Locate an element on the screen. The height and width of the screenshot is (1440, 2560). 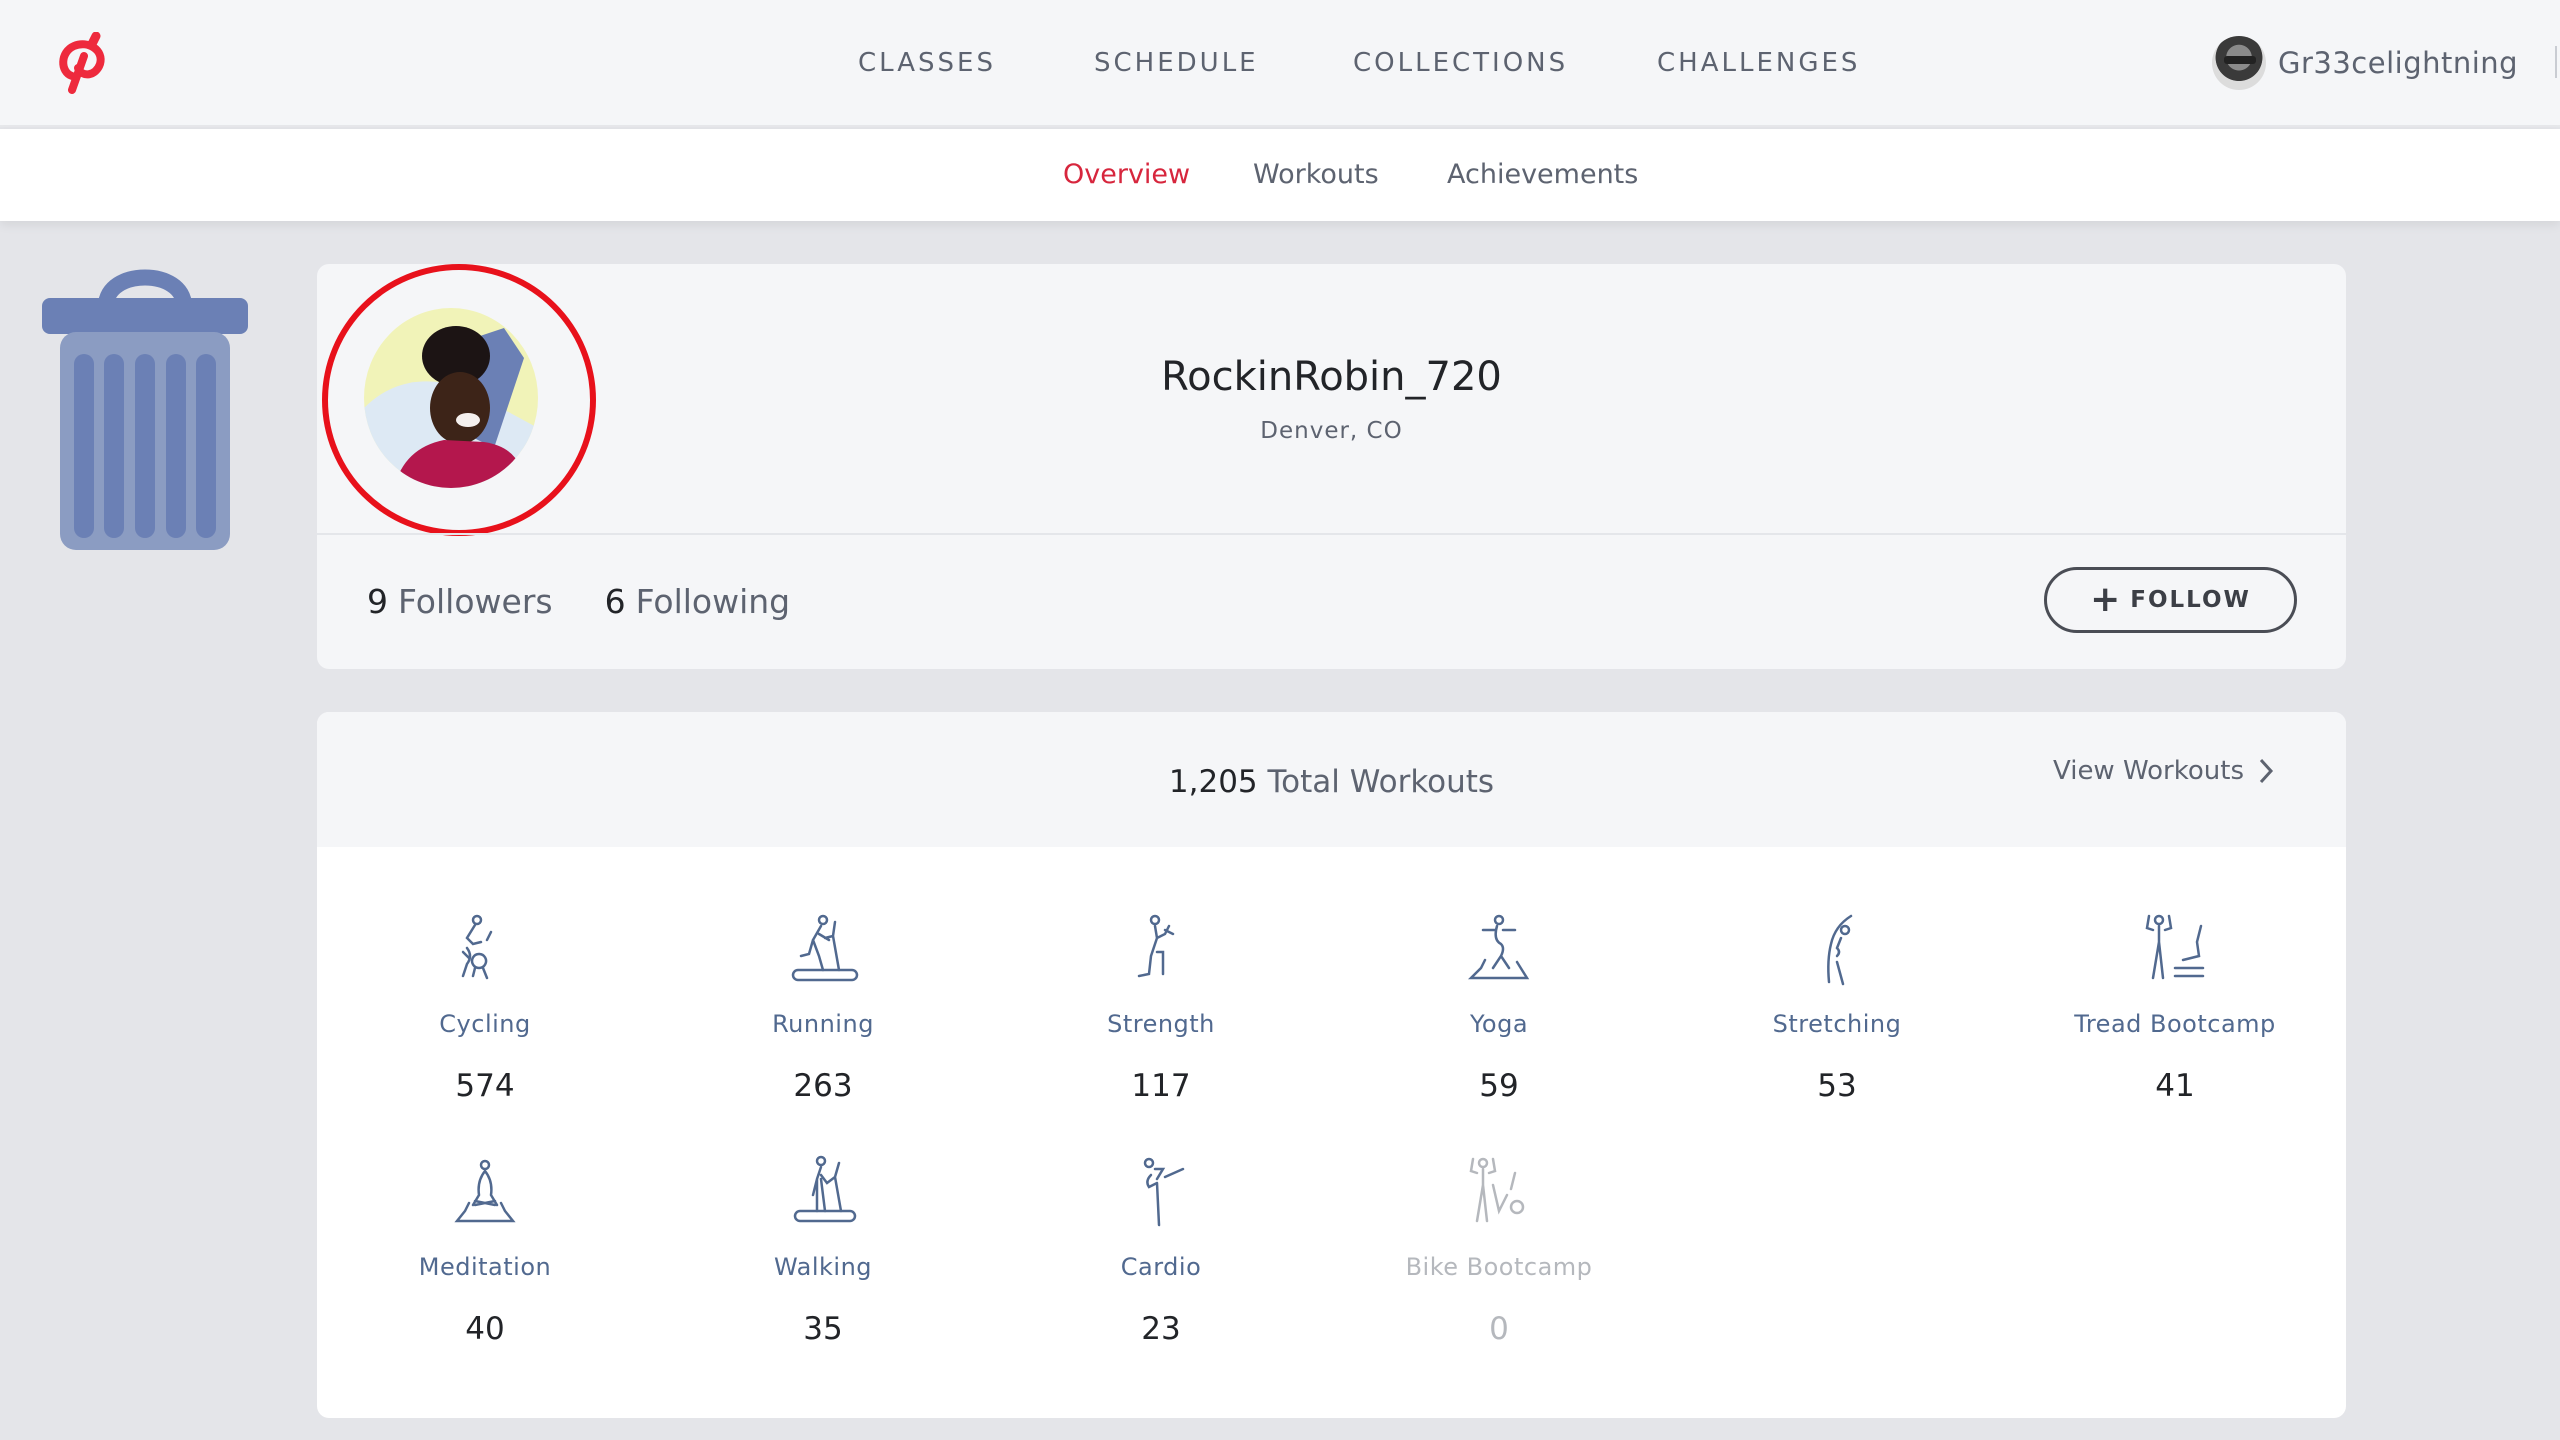
category-count: 263 is located at coordinates (823, 1086).